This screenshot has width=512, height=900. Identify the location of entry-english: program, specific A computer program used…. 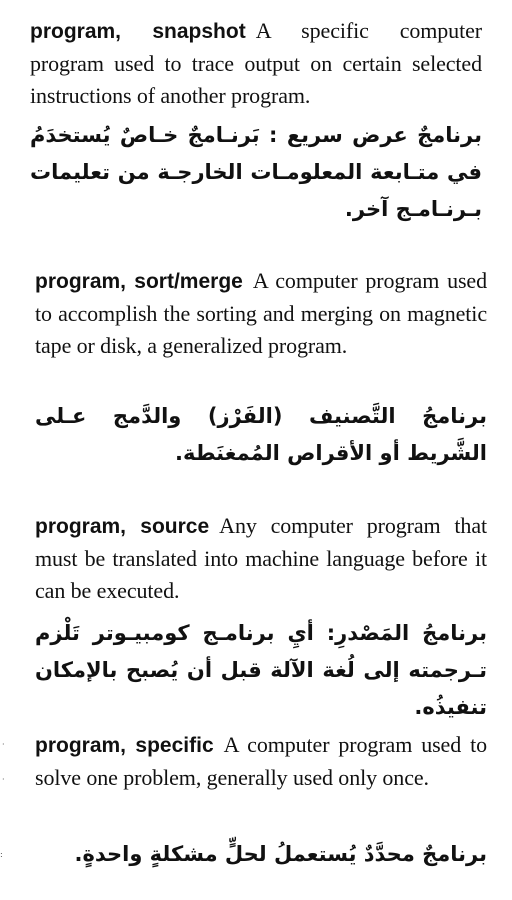
(261, 761).